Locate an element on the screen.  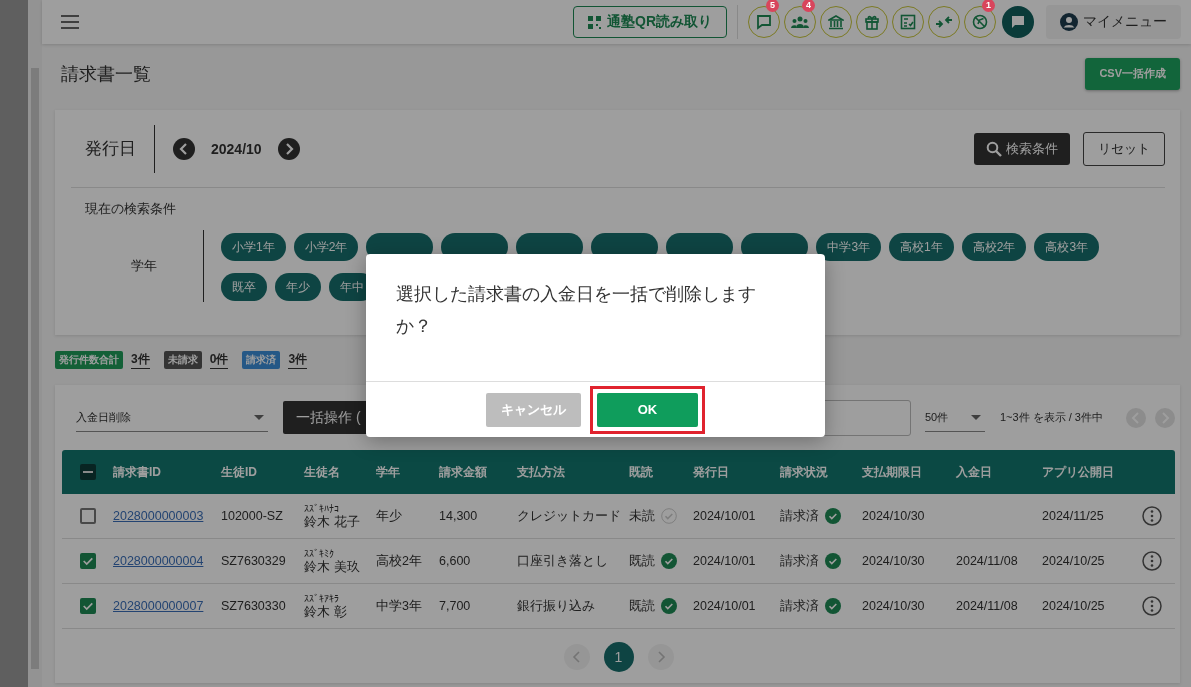
column-header: 既読 is located at coordinates (641, 472).